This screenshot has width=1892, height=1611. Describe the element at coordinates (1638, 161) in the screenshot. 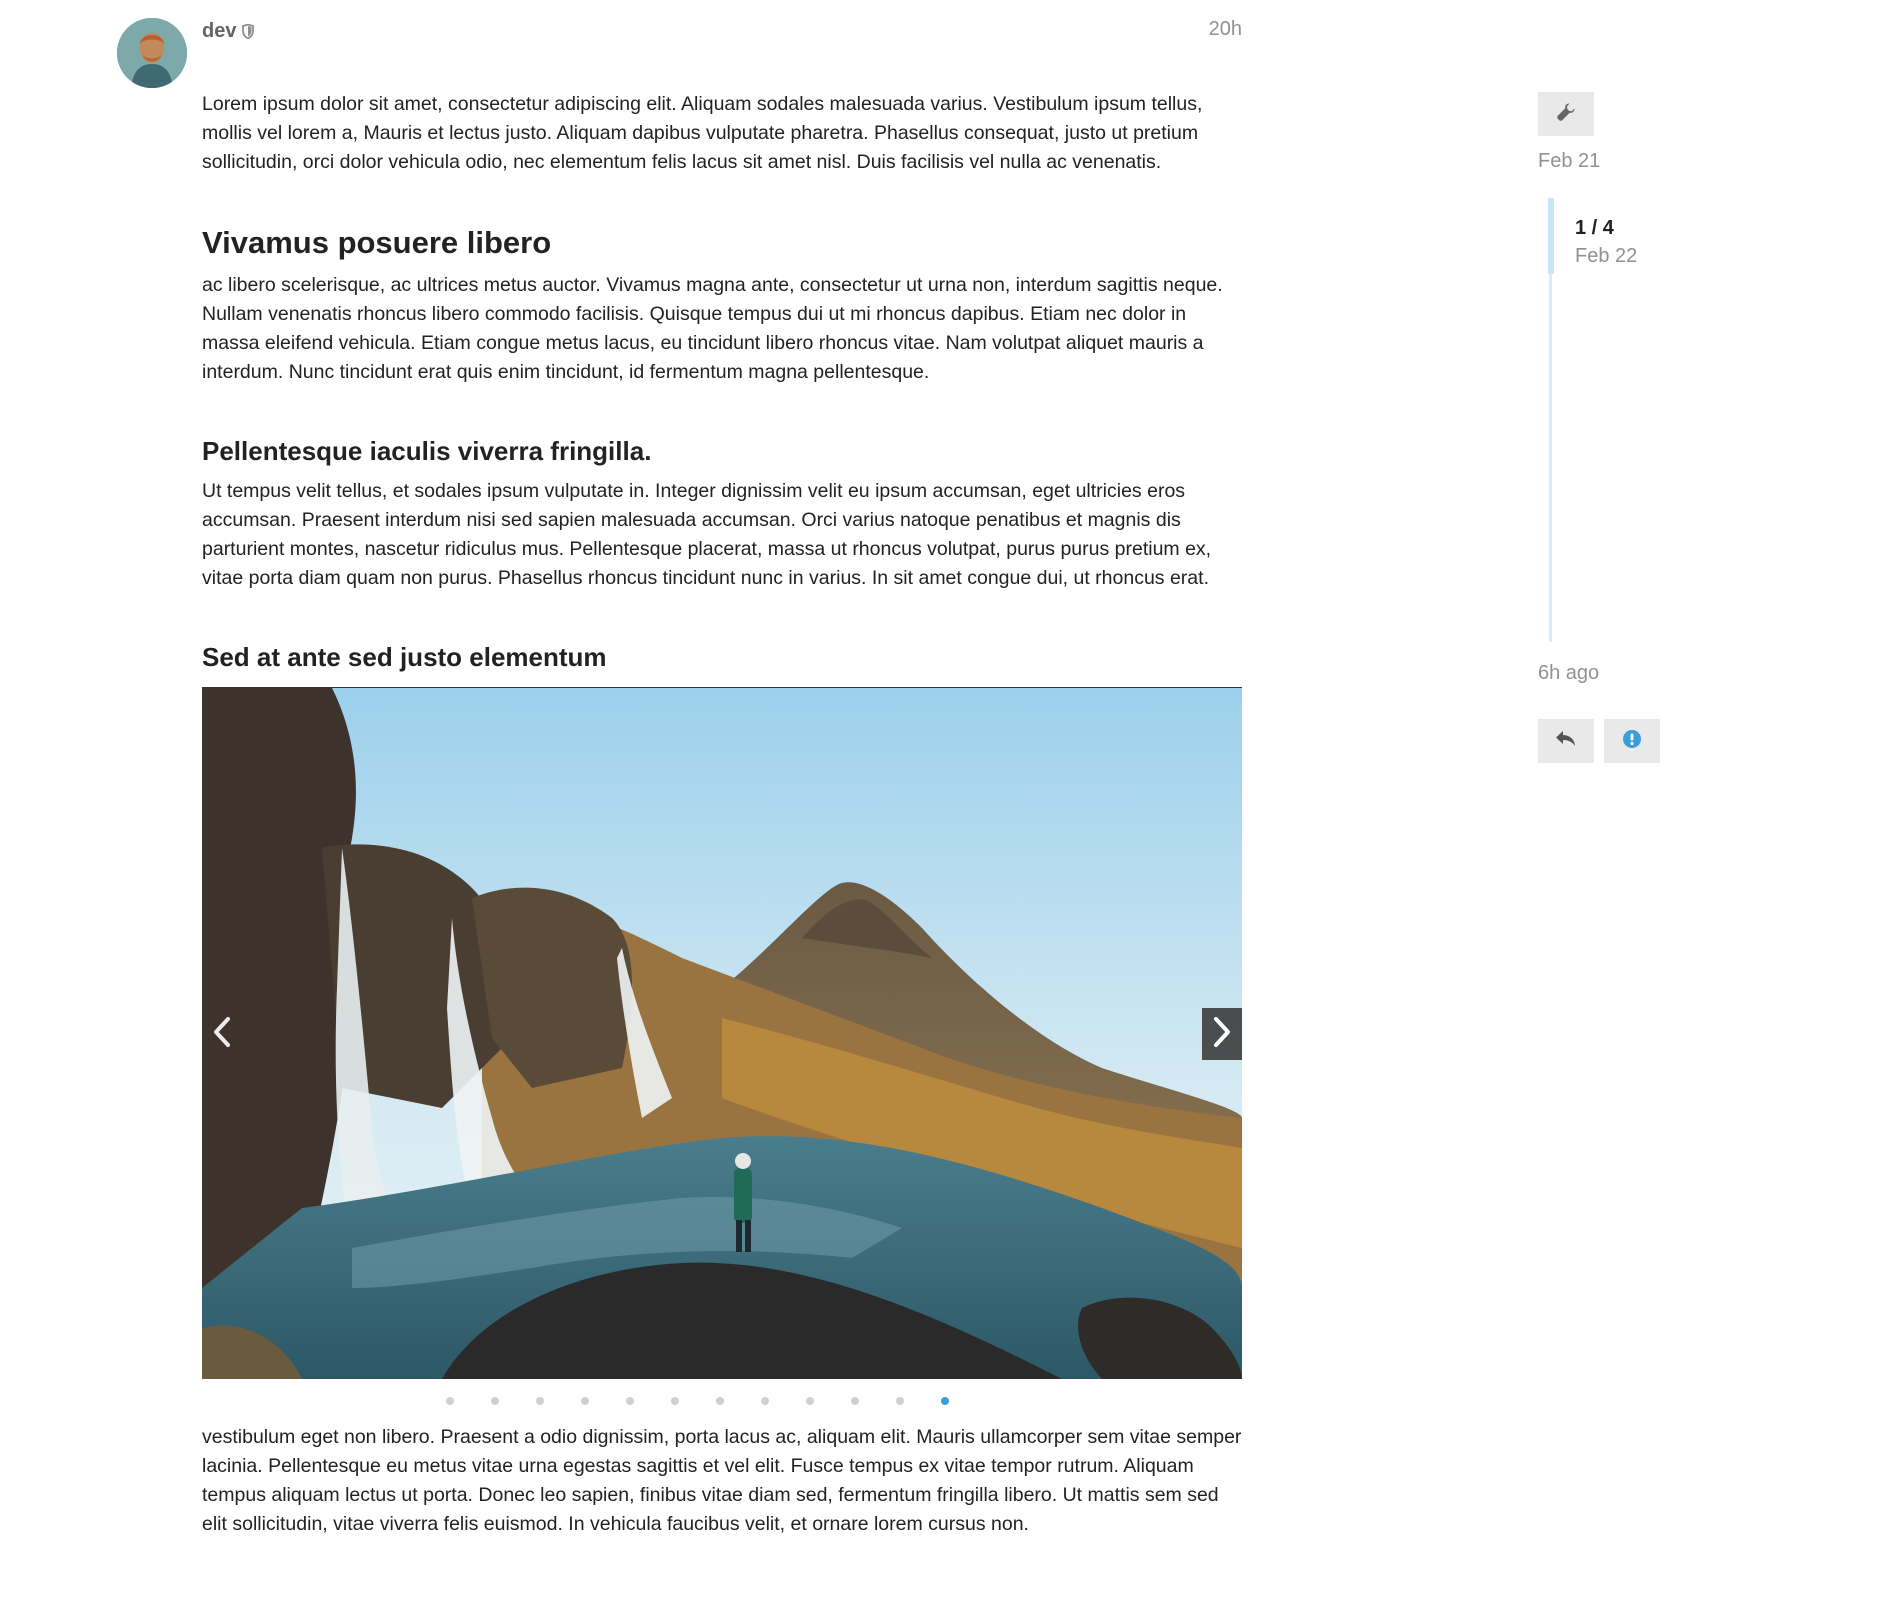

I see `timeline-start-date: Feb 21` at that location.